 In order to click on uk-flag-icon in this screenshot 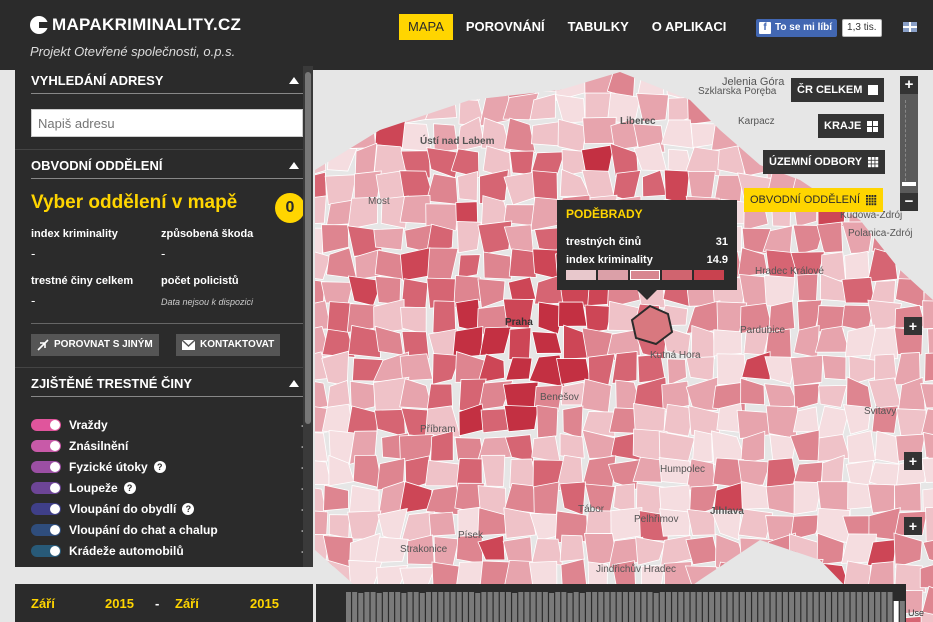, I will do `click(910, 27)`.